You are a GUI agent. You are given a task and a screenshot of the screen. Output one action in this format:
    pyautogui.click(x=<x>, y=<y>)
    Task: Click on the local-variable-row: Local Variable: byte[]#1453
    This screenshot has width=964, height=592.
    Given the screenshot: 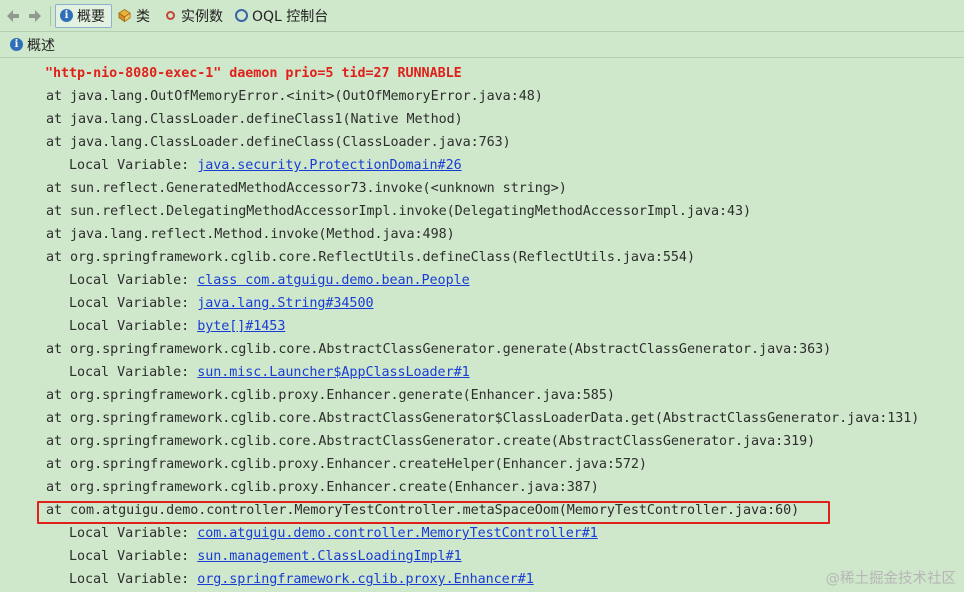 What is the action you would take?
    pyautogui.click(x=177, y=327)
    